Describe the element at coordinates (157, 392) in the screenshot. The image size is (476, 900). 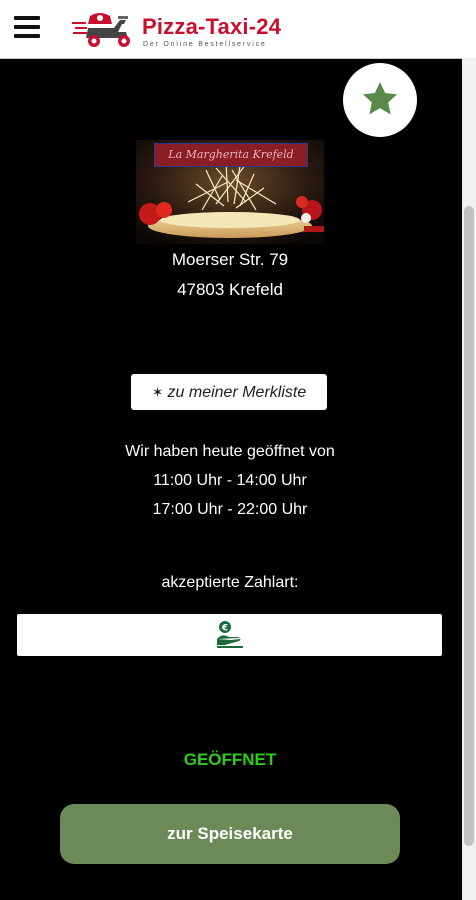
I see `asterisk-star-icon: ✶` at that location.